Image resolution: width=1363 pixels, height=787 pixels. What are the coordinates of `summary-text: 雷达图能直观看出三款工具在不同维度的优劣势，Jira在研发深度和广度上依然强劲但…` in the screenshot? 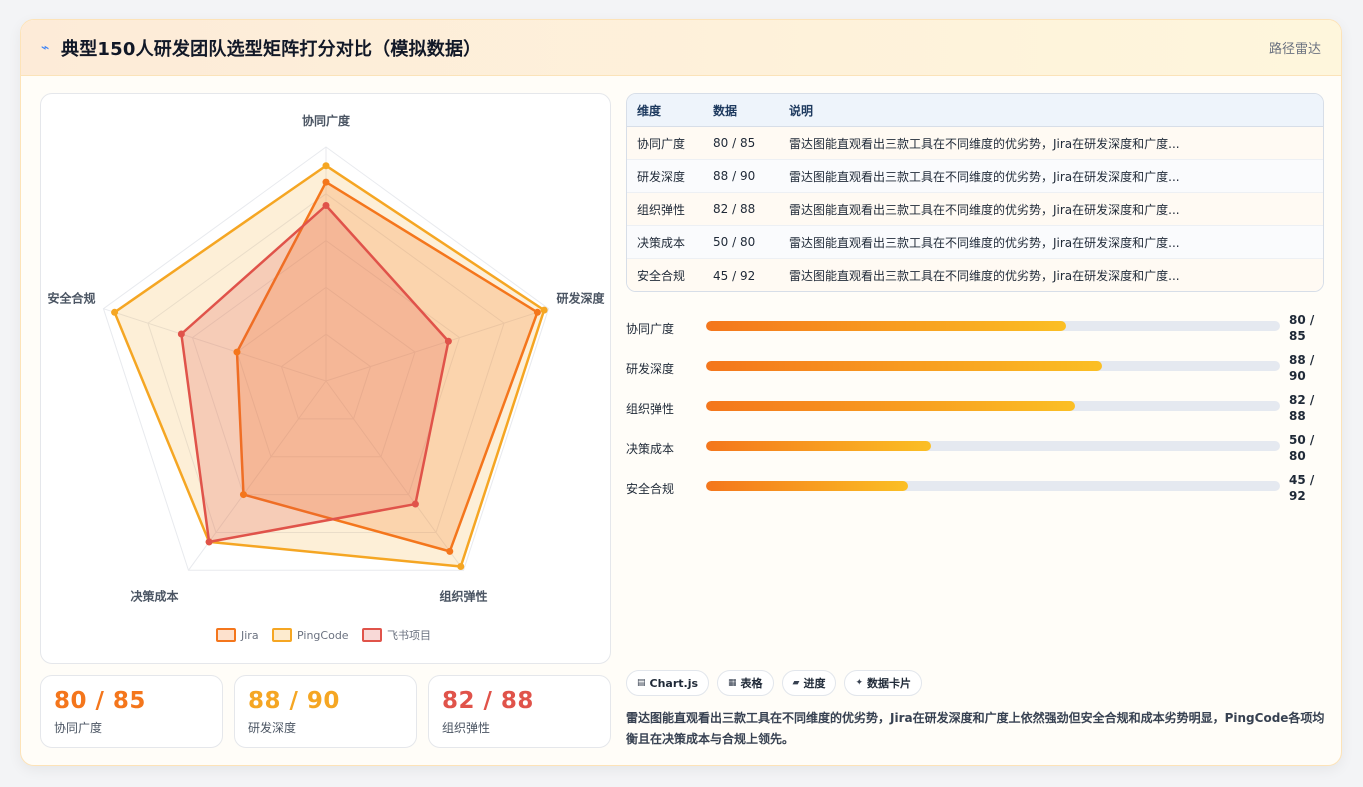 It's located at (975, 728).